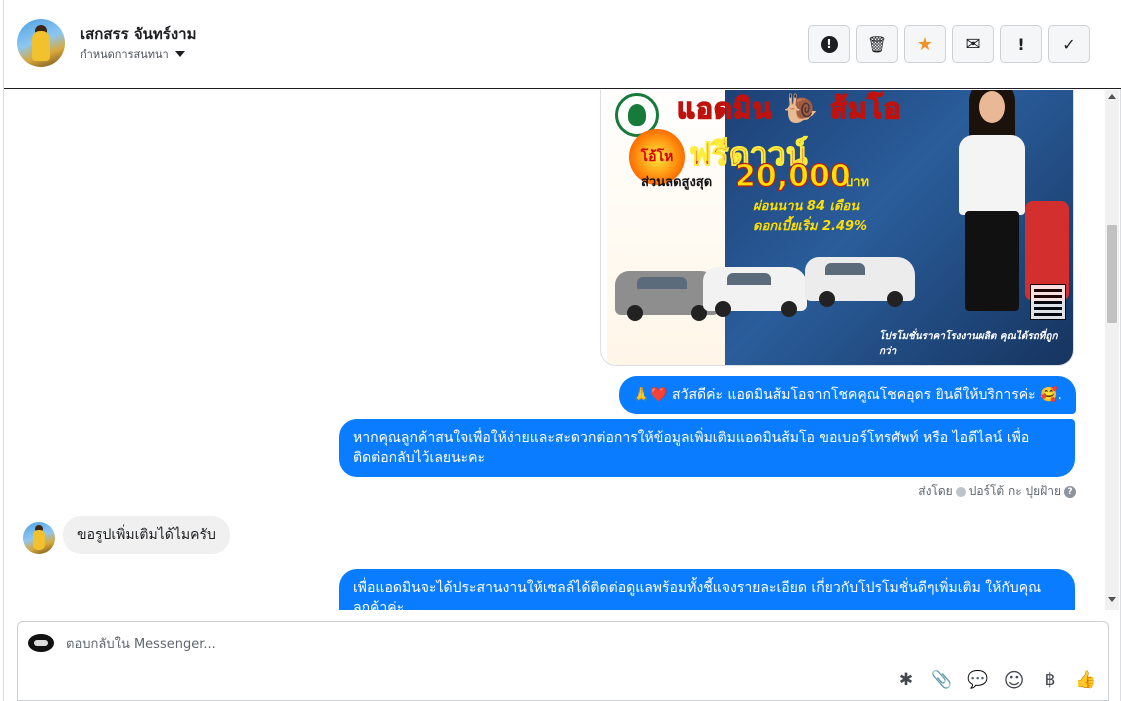 The image size is (1121, 701). What do you see at coordinates (755, 292) in the screenshot?
I see `car-pickup` at bounding box center [755, 292].